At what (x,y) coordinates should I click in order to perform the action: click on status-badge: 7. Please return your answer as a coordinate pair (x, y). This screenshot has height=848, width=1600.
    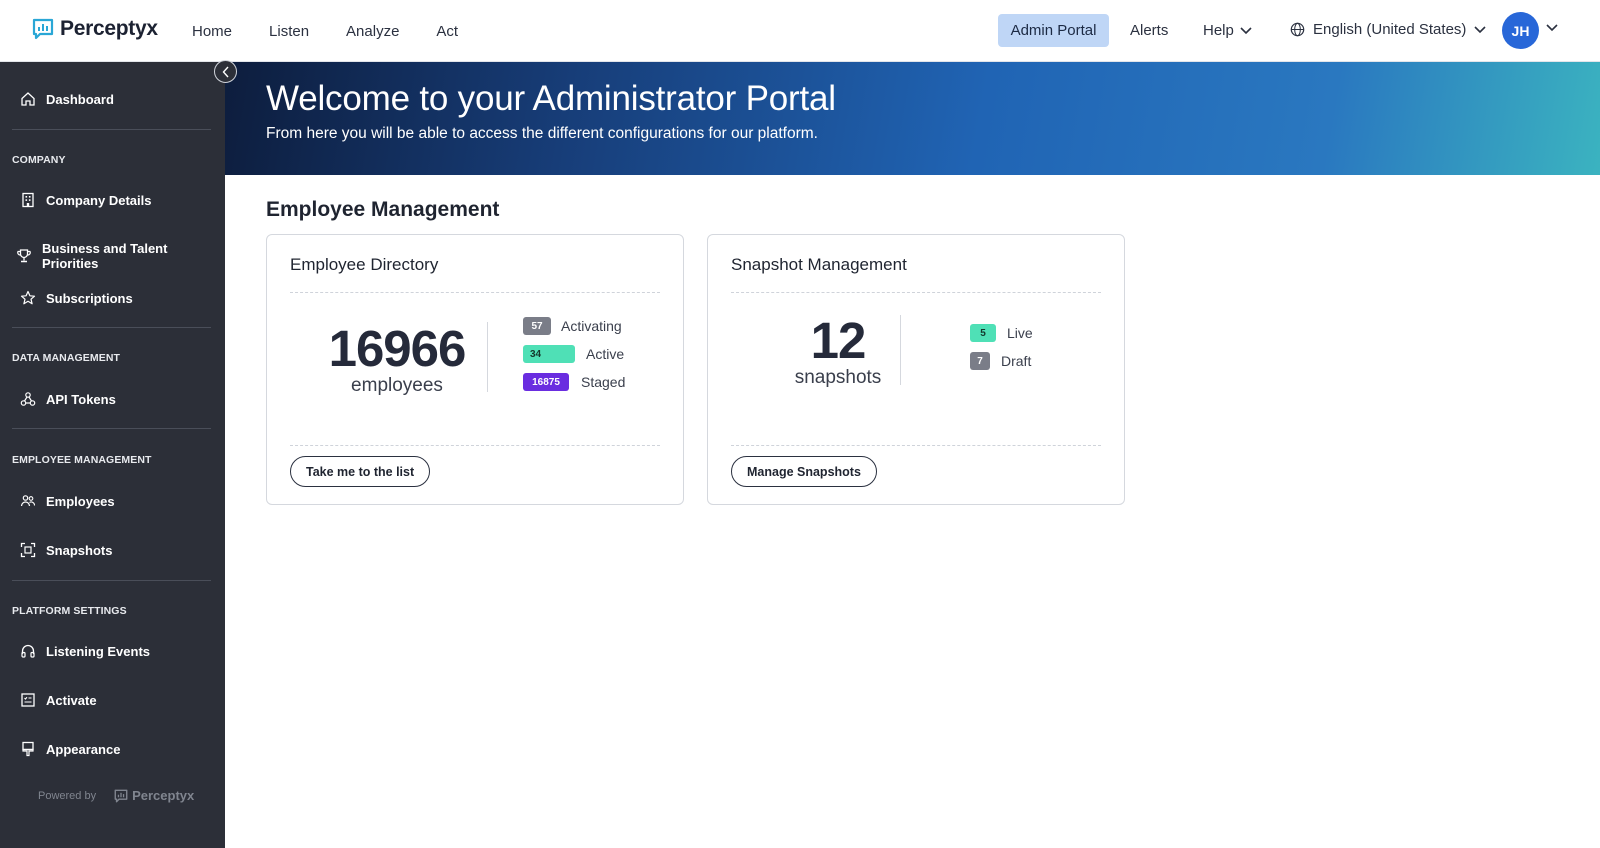
    Looking at the image, I should click on (980, 361).